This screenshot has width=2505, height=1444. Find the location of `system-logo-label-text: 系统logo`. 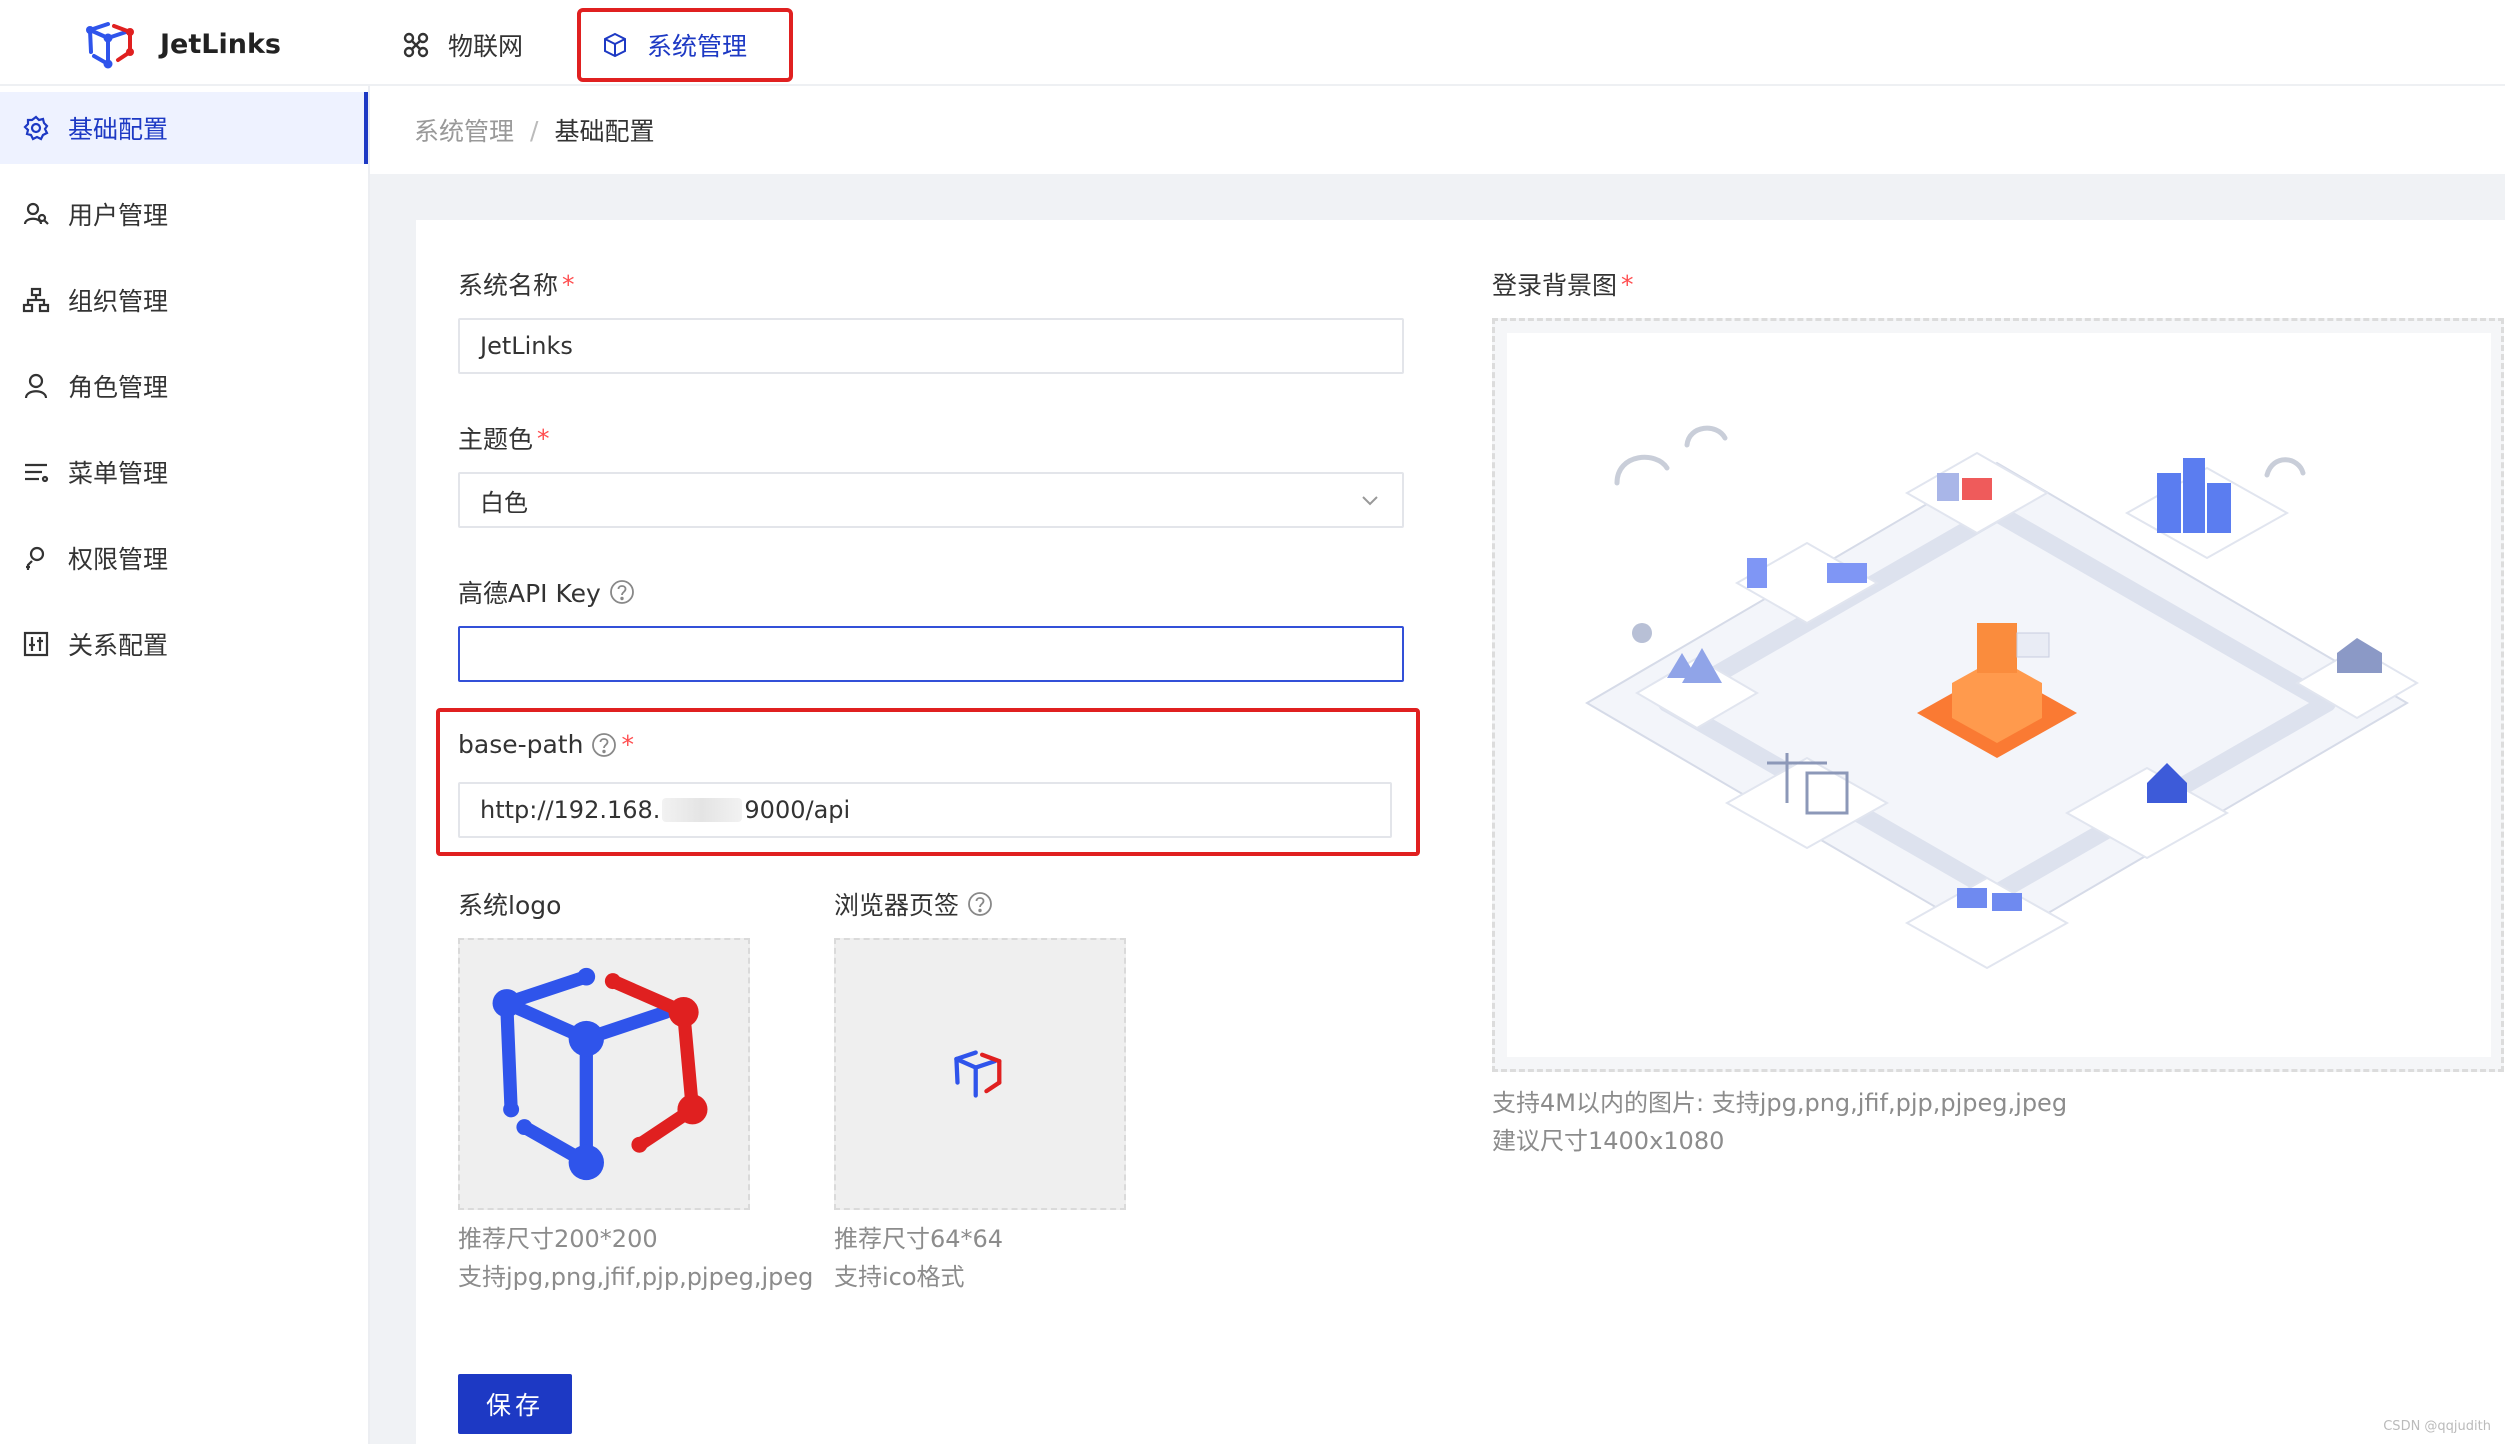

system-logo-label-text: 系统logo is located at coordinates (510, 905).